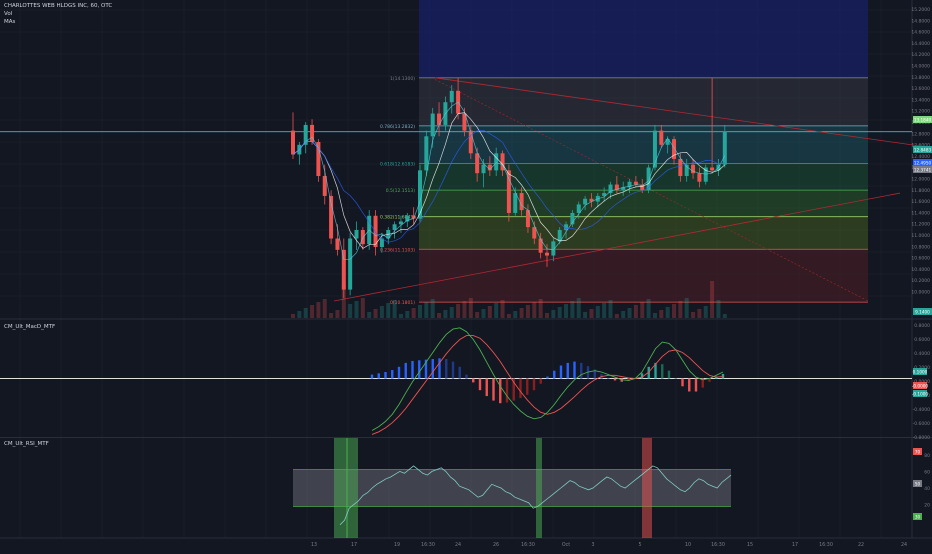 This screenshot has height=554, width=932. I want to click on rsi-tick-label: 60, so click(927, 473).